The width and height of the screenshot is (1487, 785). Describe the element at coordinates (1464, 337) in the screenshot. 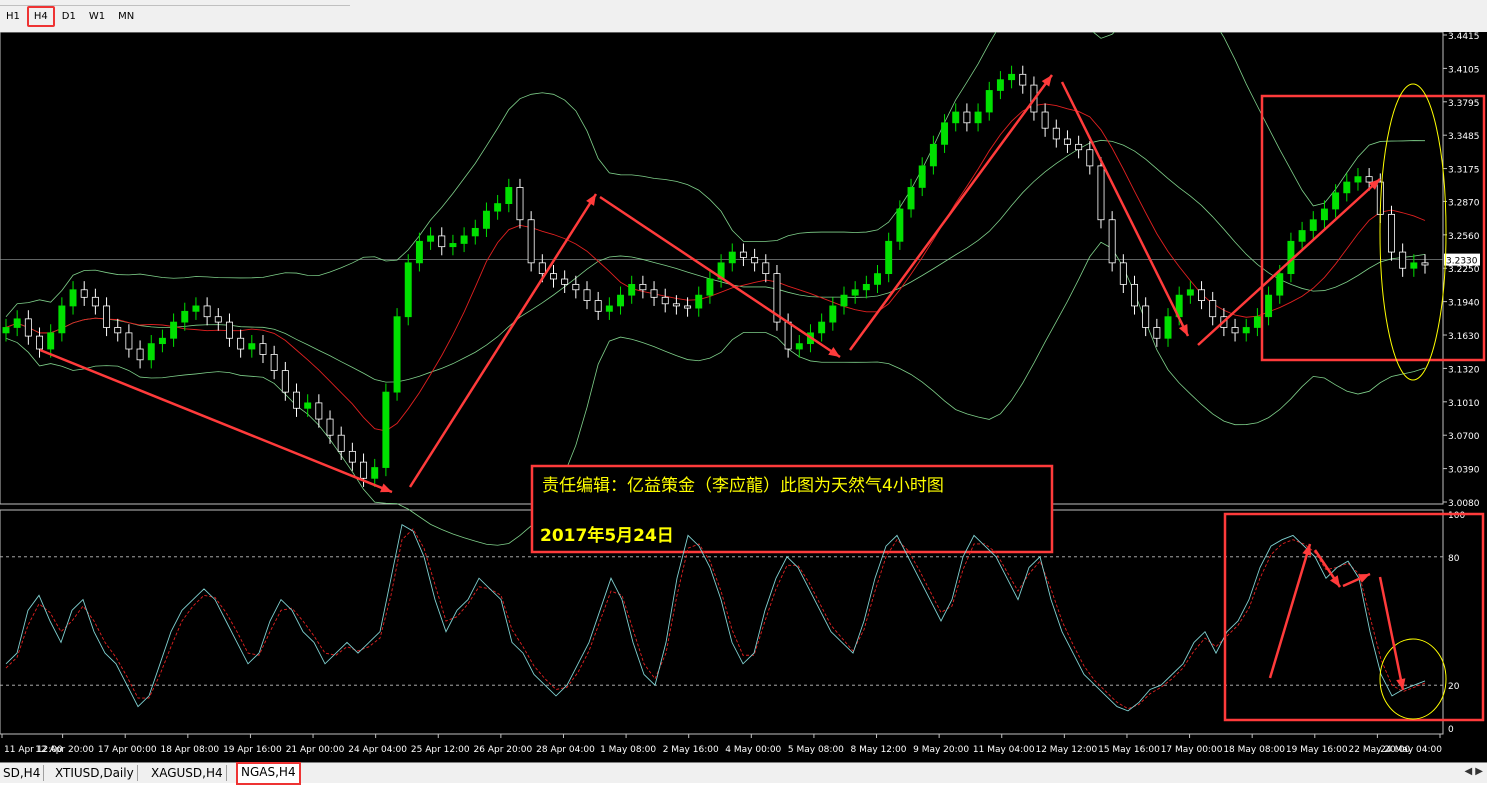

I see `price-axis-label: 3.1630` at that location.